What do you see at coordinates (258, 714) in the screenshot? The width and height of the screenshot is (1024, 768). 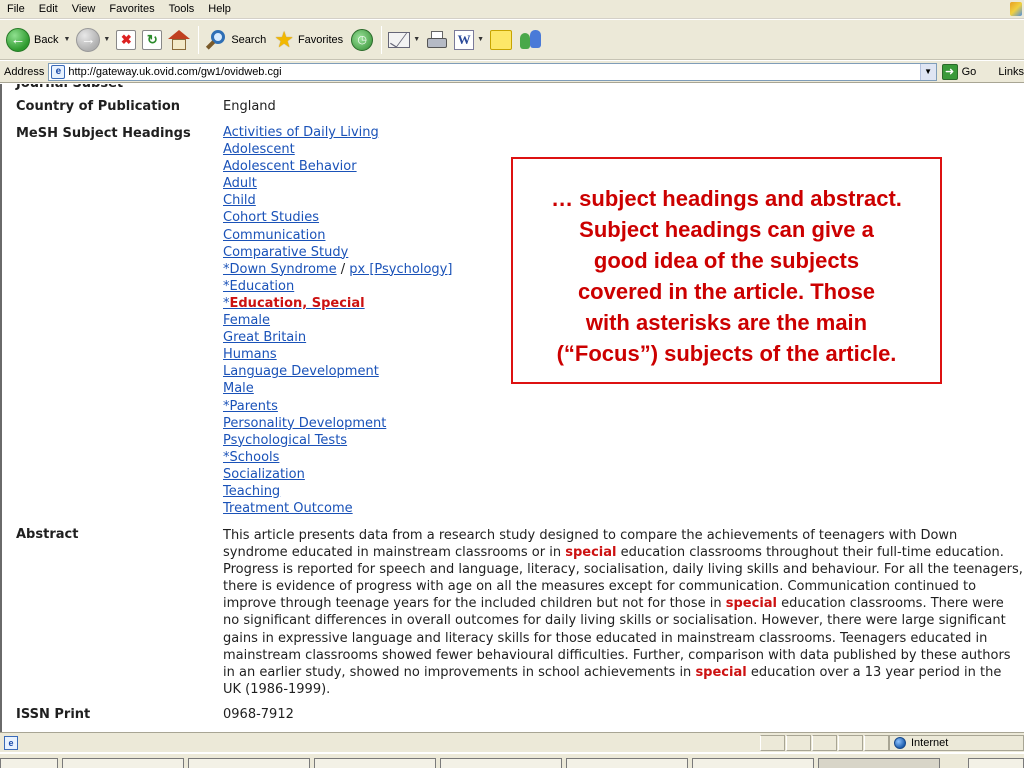 I see `issn-value: 0968-7912` at bounding box center [258, 714].